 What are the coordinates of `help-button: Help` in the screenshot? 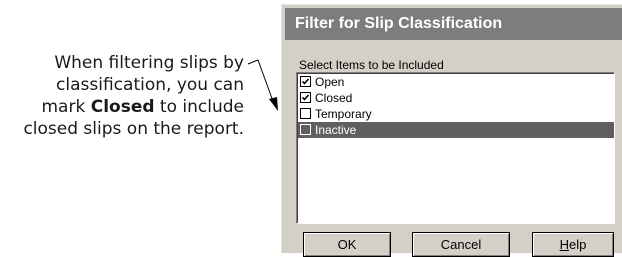 It's located at (573, 244).